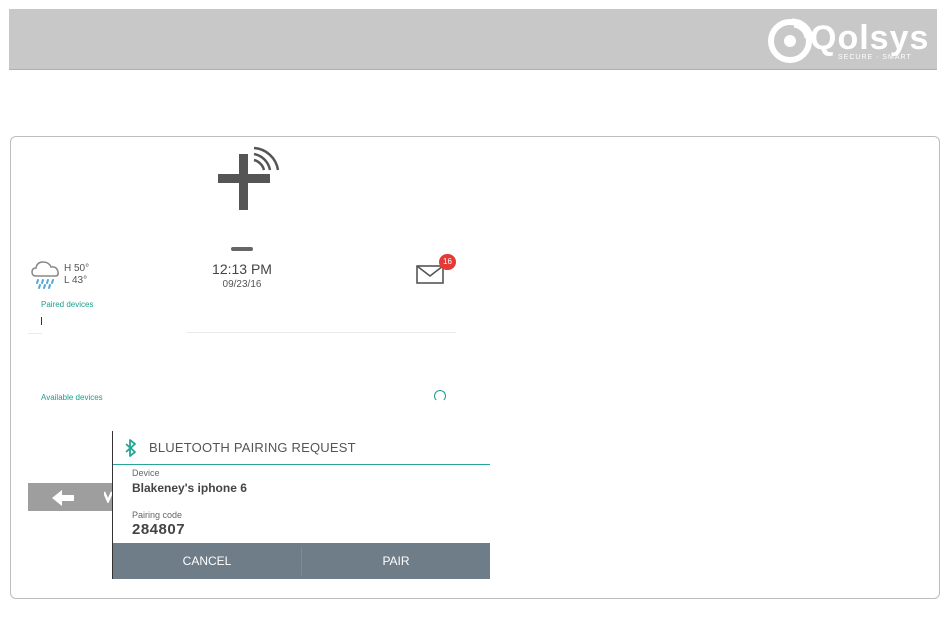 This screenshot has height=639, width=950. Describe the element at coordinates (250, 180) in the screenshot. I see `add-bluetooth-device-icon` at that location.